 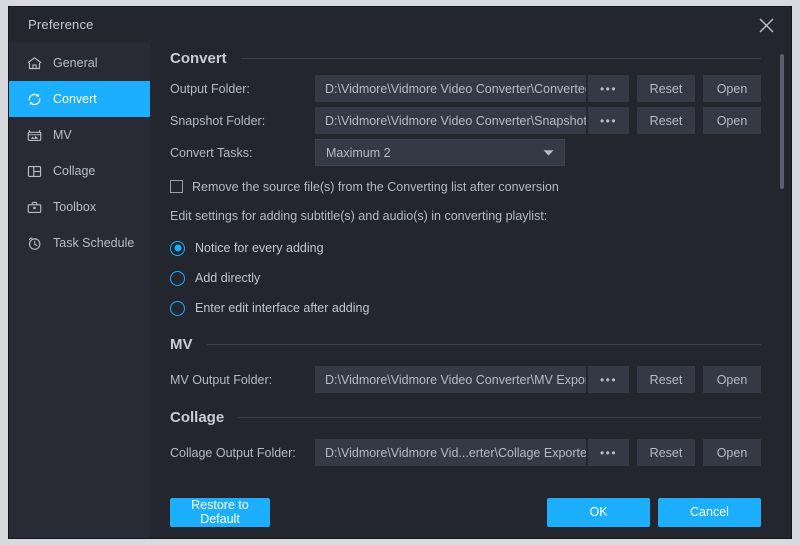 What do you see at coordinates (709, 512) in the screenshot?
I see `cancel-button: Cancel` at bounding box center [709, 512].